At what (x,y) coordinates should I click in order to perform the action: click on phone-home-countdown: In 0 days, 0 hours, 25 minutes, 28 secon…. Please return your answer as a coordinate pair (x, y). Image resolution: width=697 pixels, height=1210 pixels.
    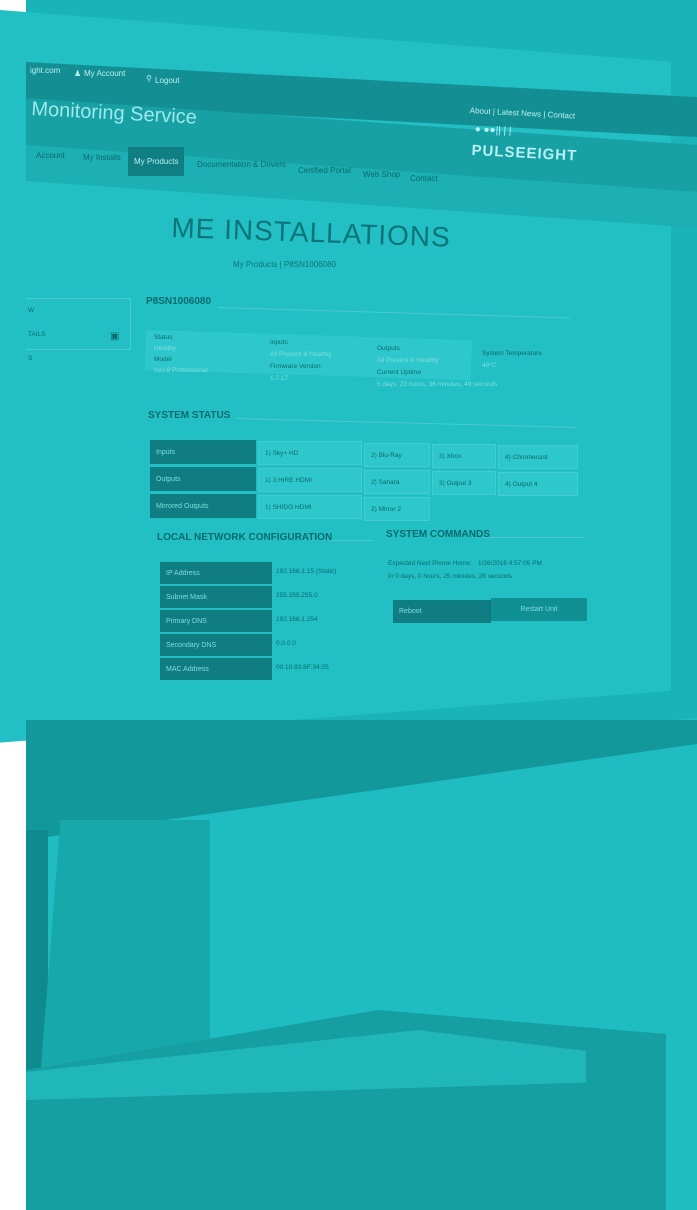
    Looking at the image, I should click on (450, 576).